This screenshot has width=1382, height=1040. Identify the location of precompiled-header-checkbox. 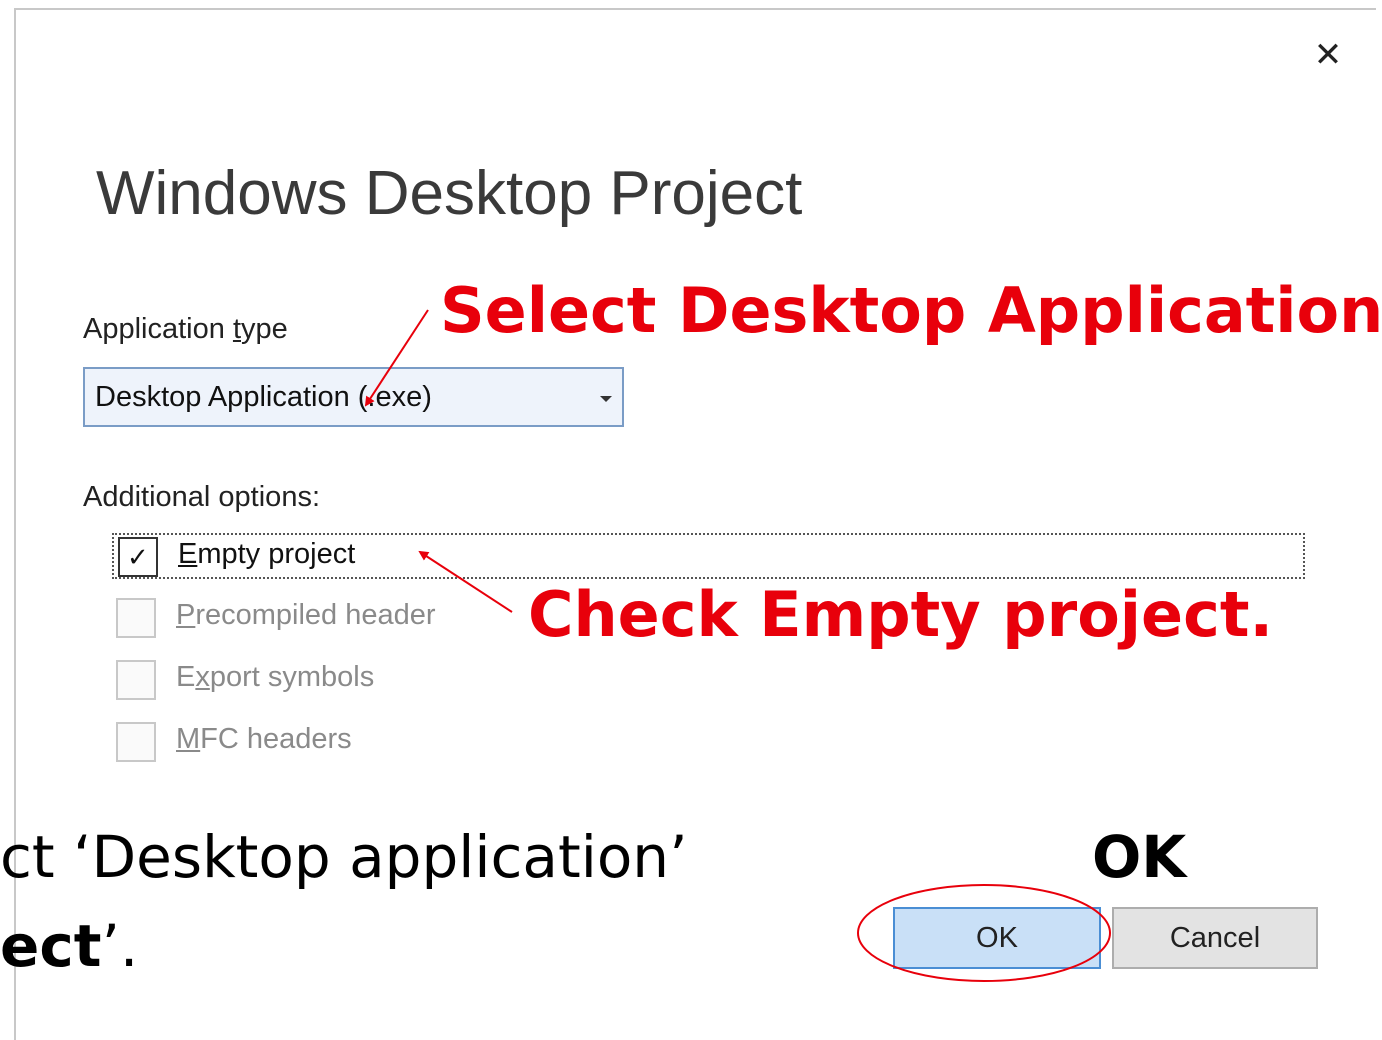
(136, 618).